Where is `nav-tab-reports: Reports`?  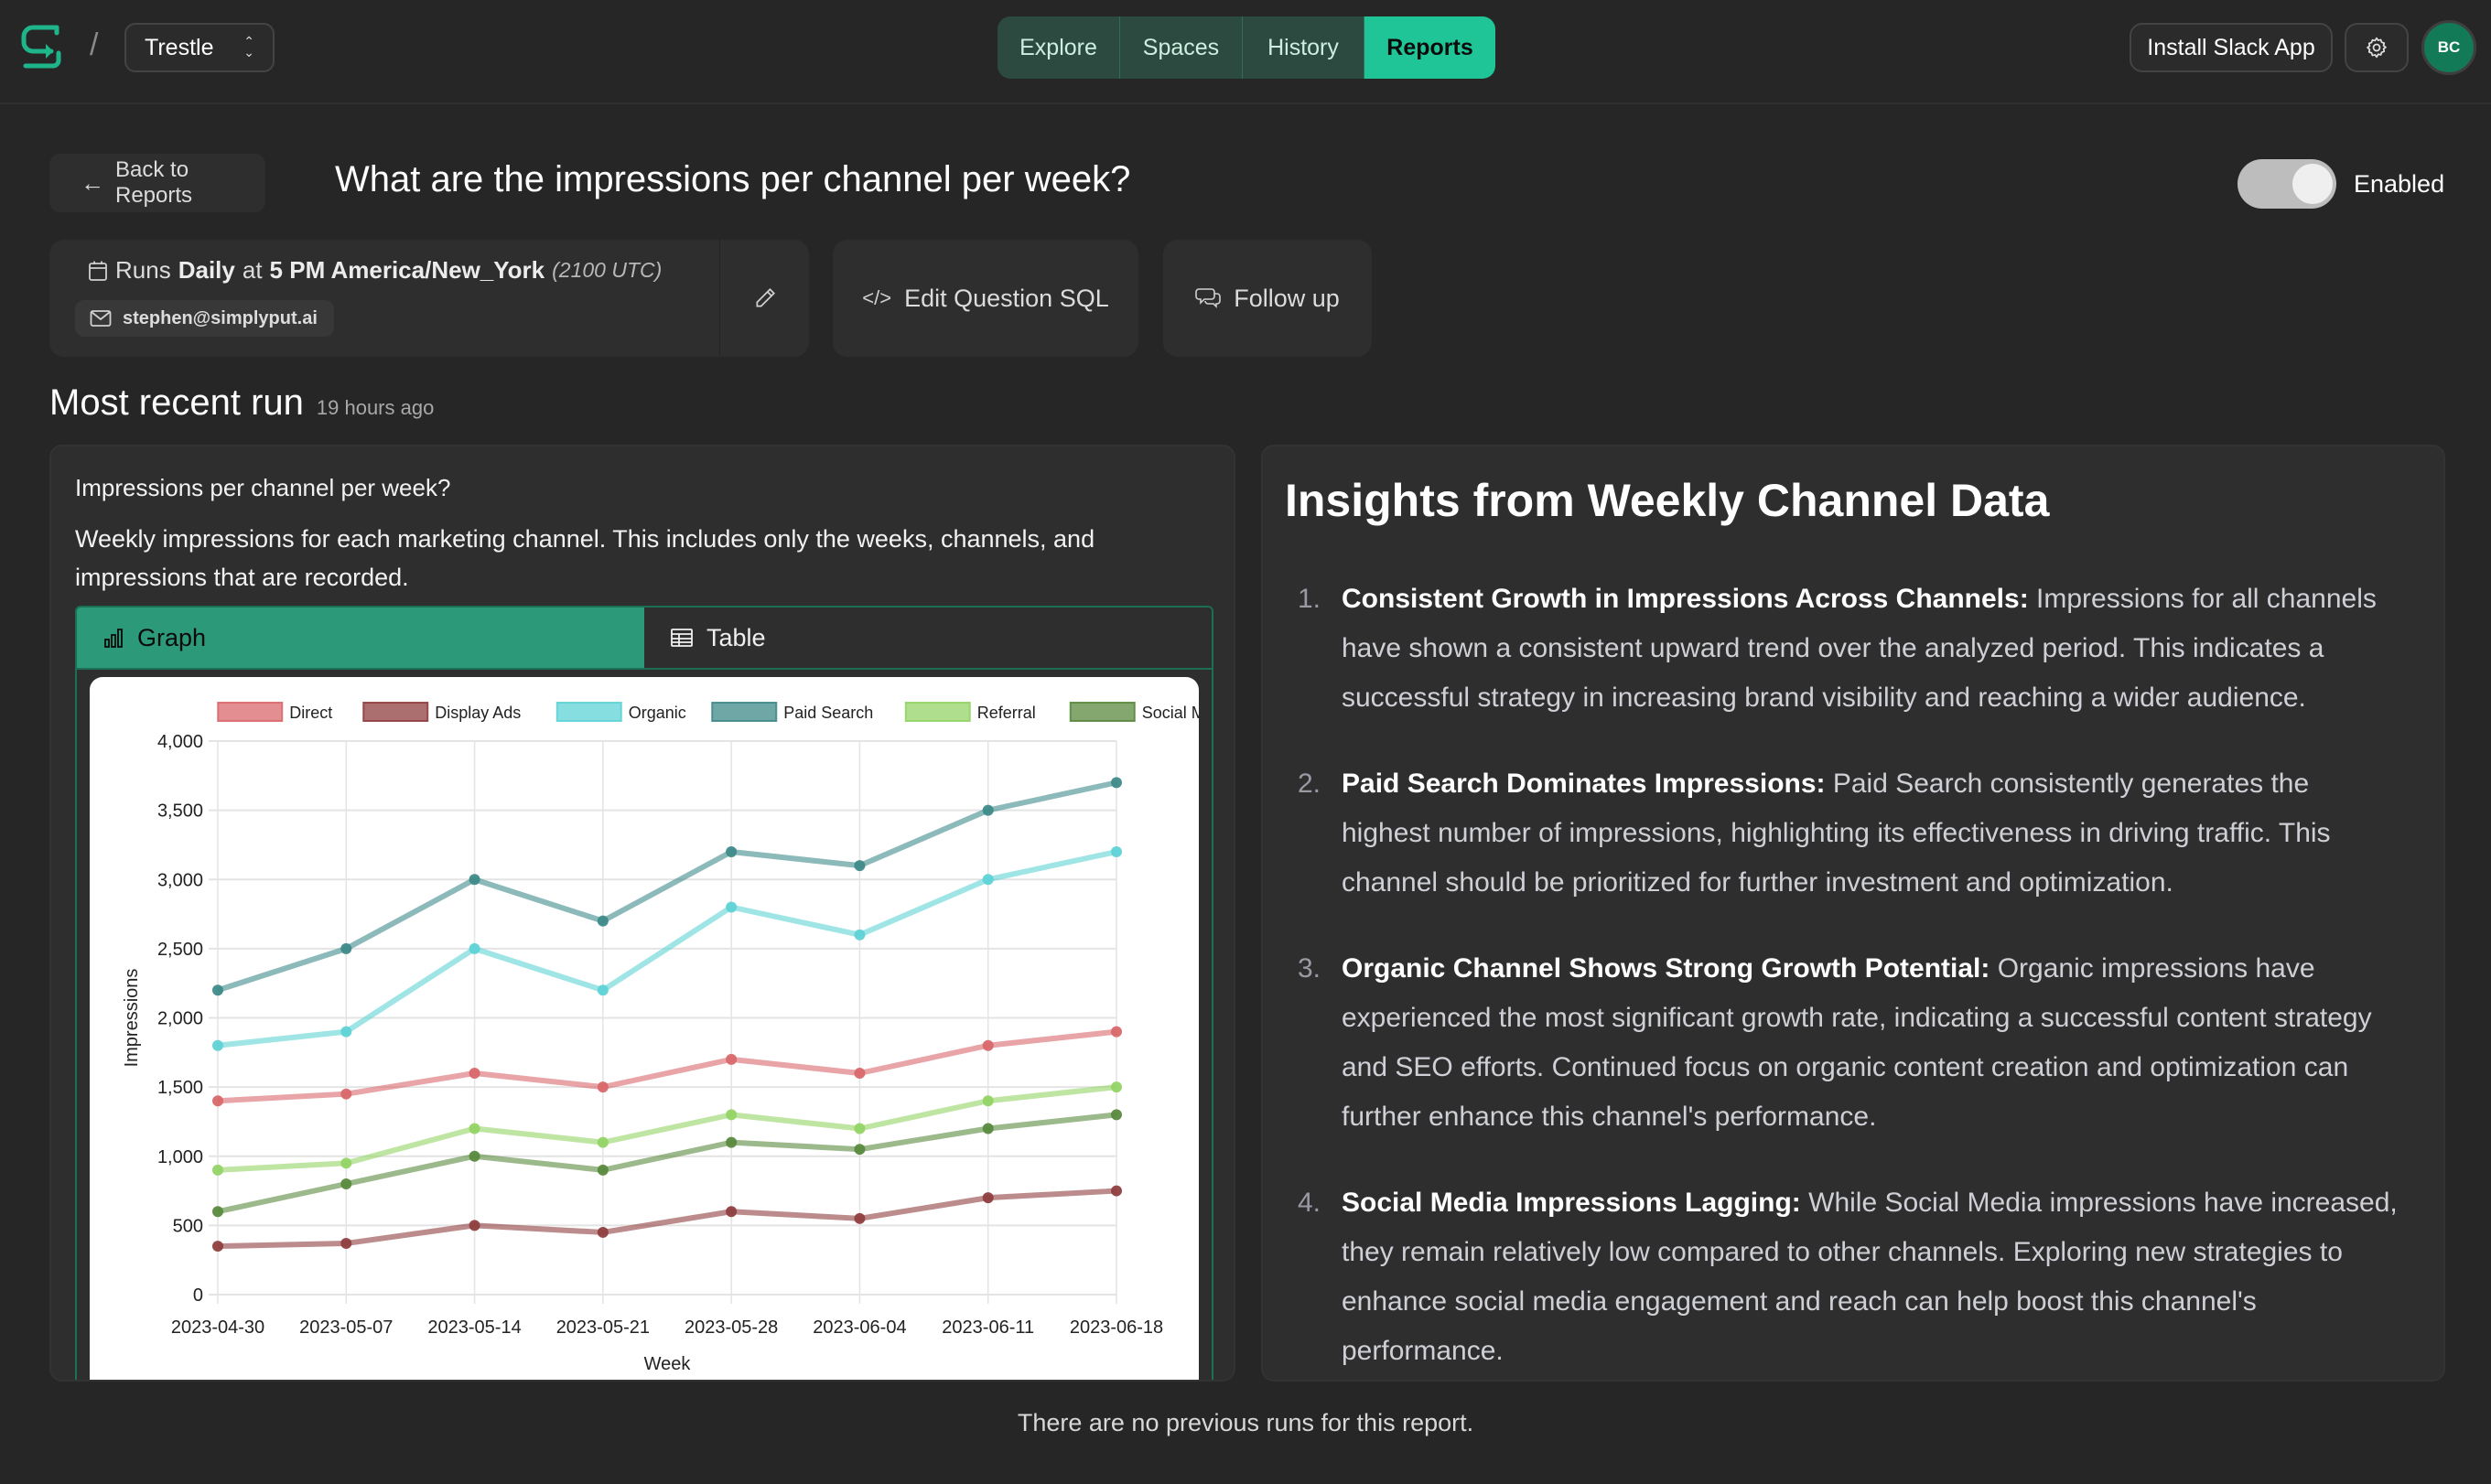
nav-tab-reports: Reports is located at coordinates (1429, 47).